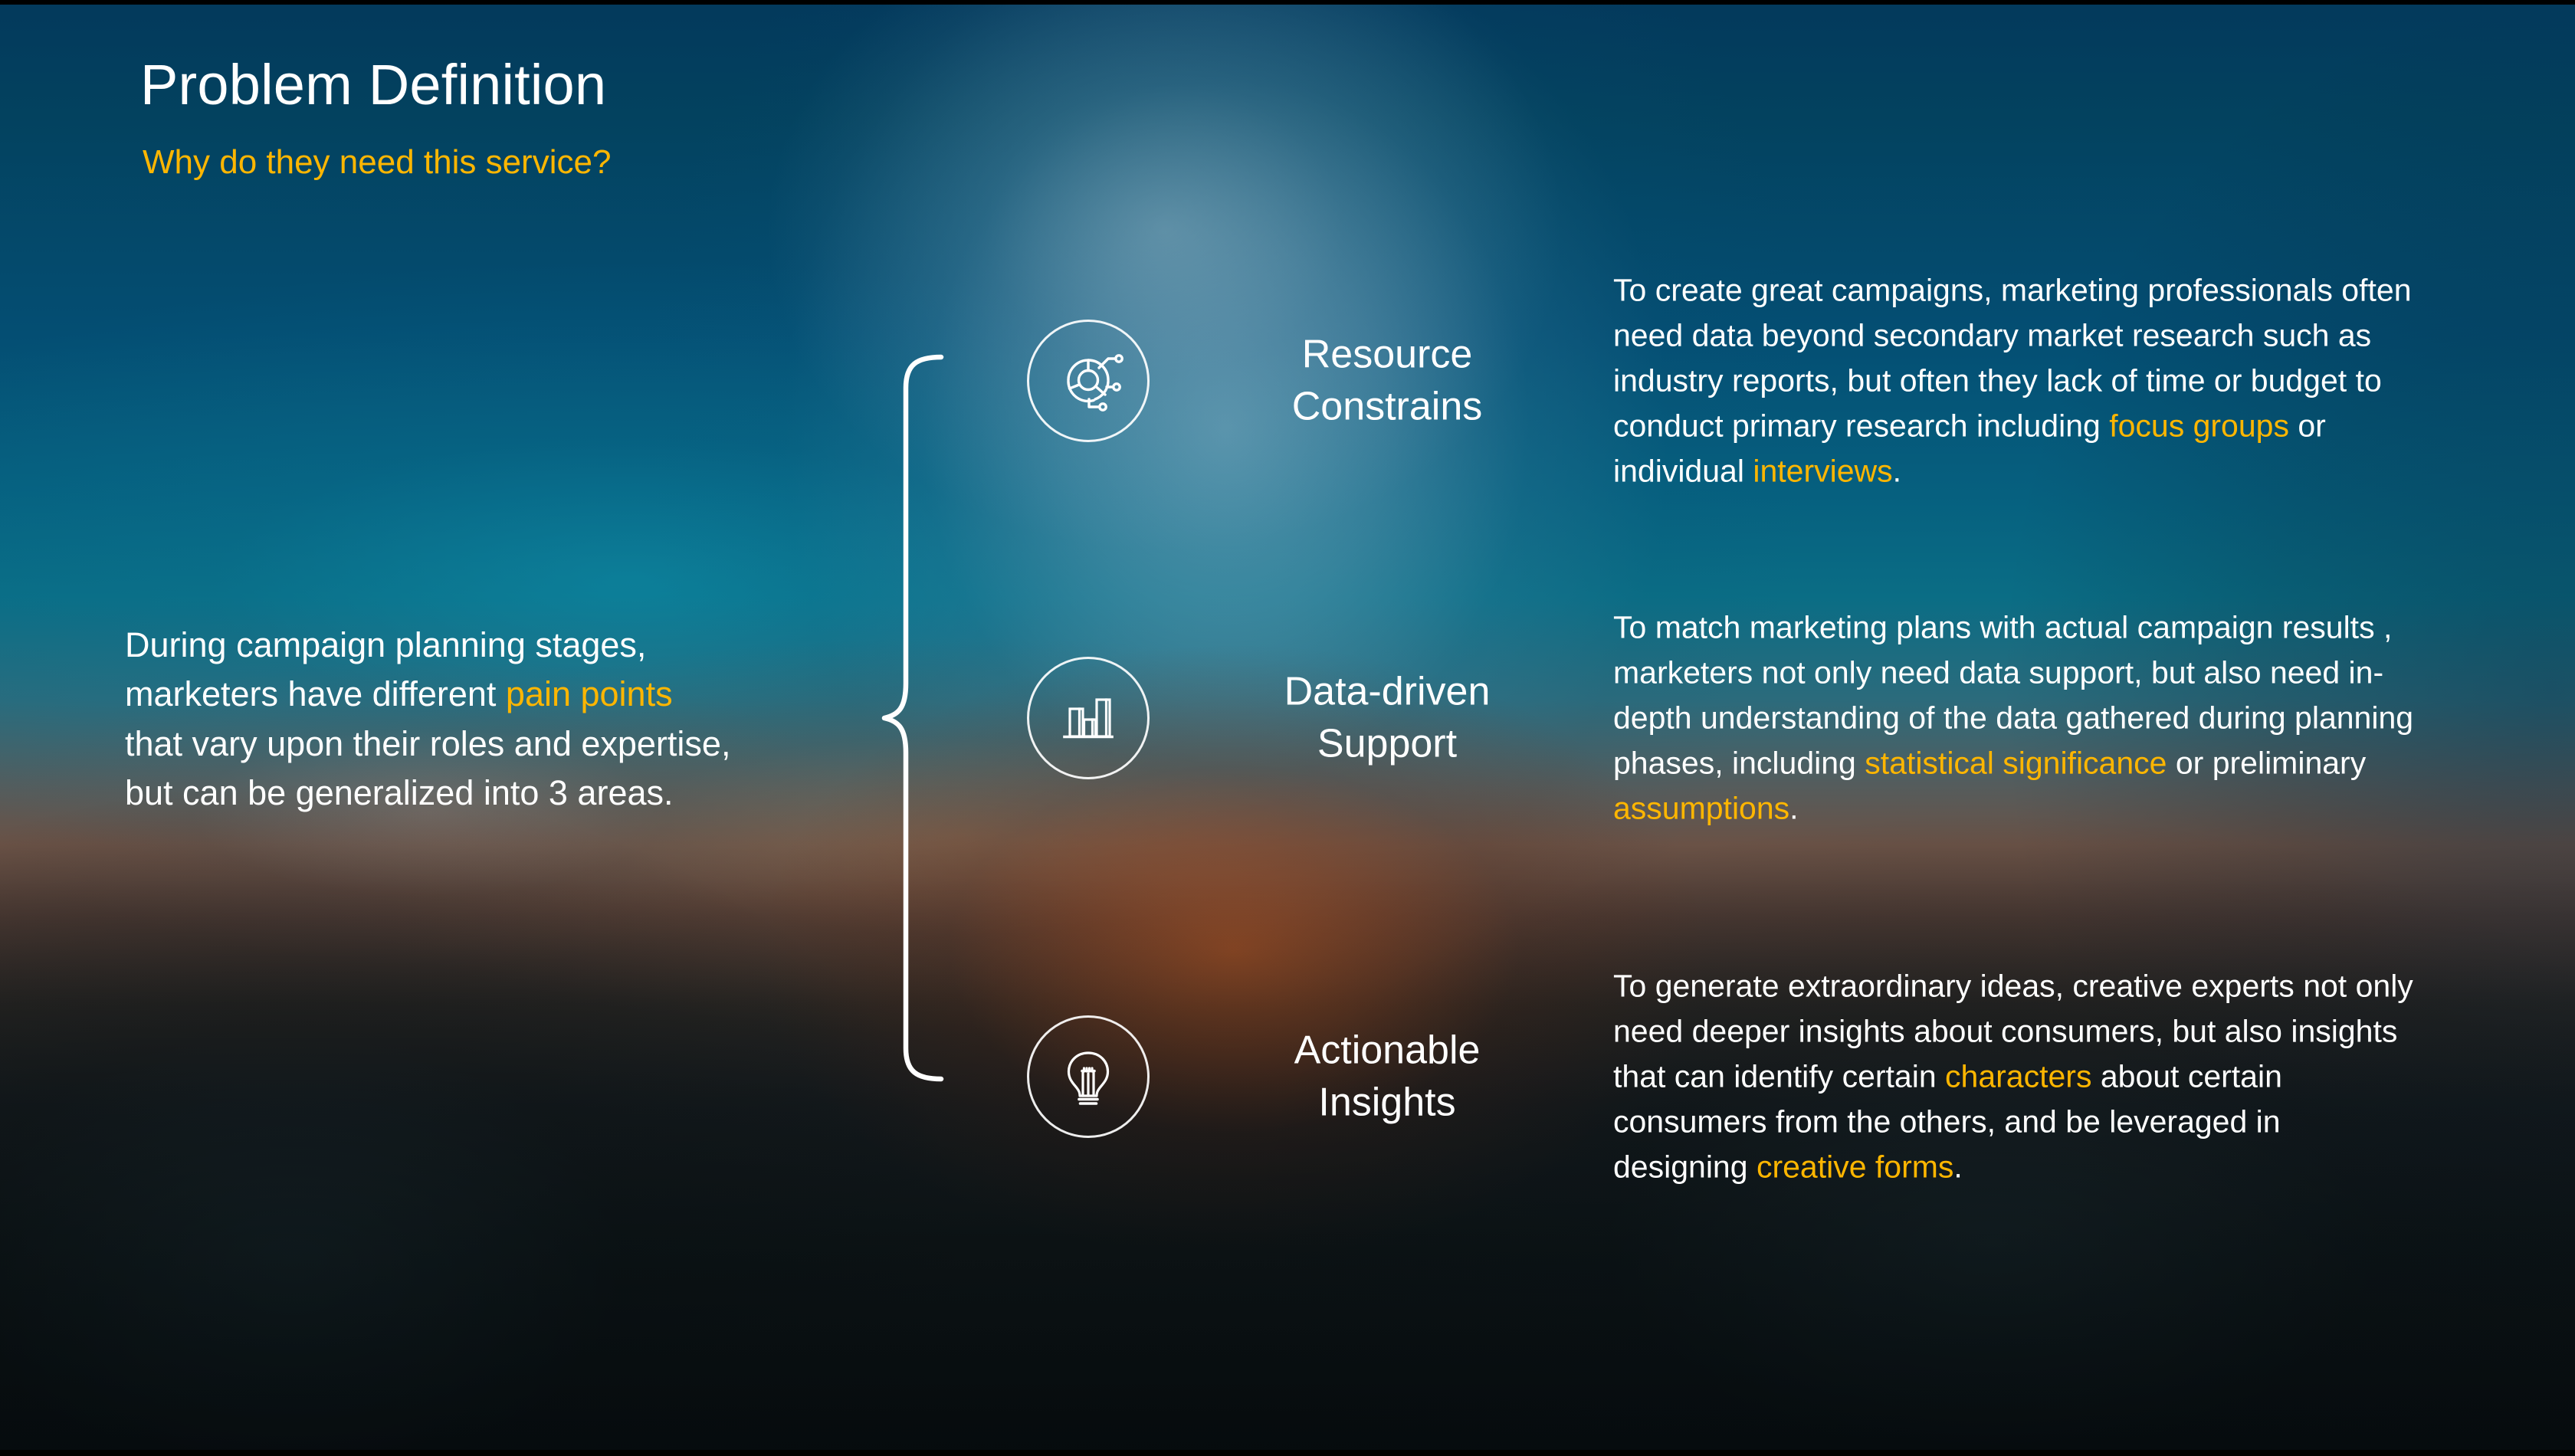  I want to click on description-highlight: statistical significance, so click(2016, 763).